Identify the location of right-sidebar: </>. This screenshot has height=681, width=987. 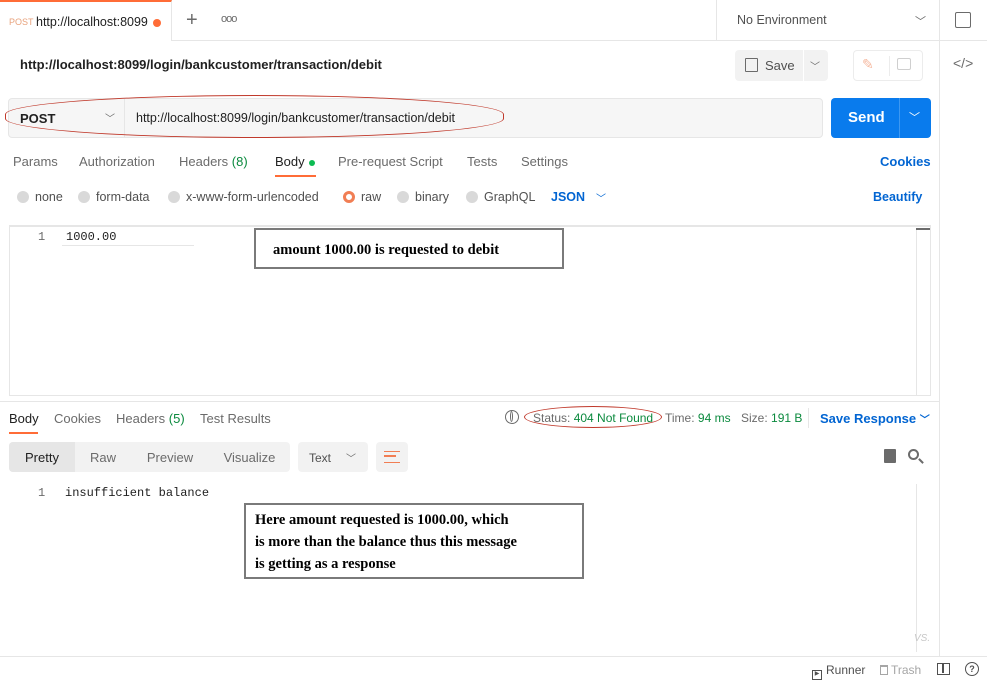
(963, 328).